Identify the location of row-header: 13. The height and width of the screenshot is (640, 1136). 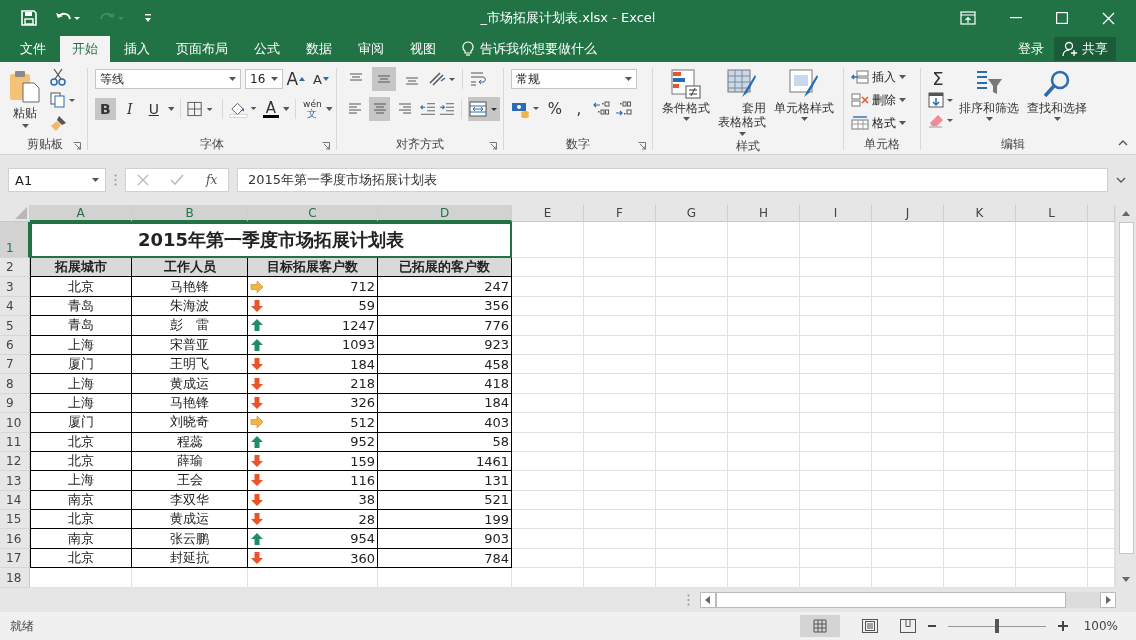
(15, 481).